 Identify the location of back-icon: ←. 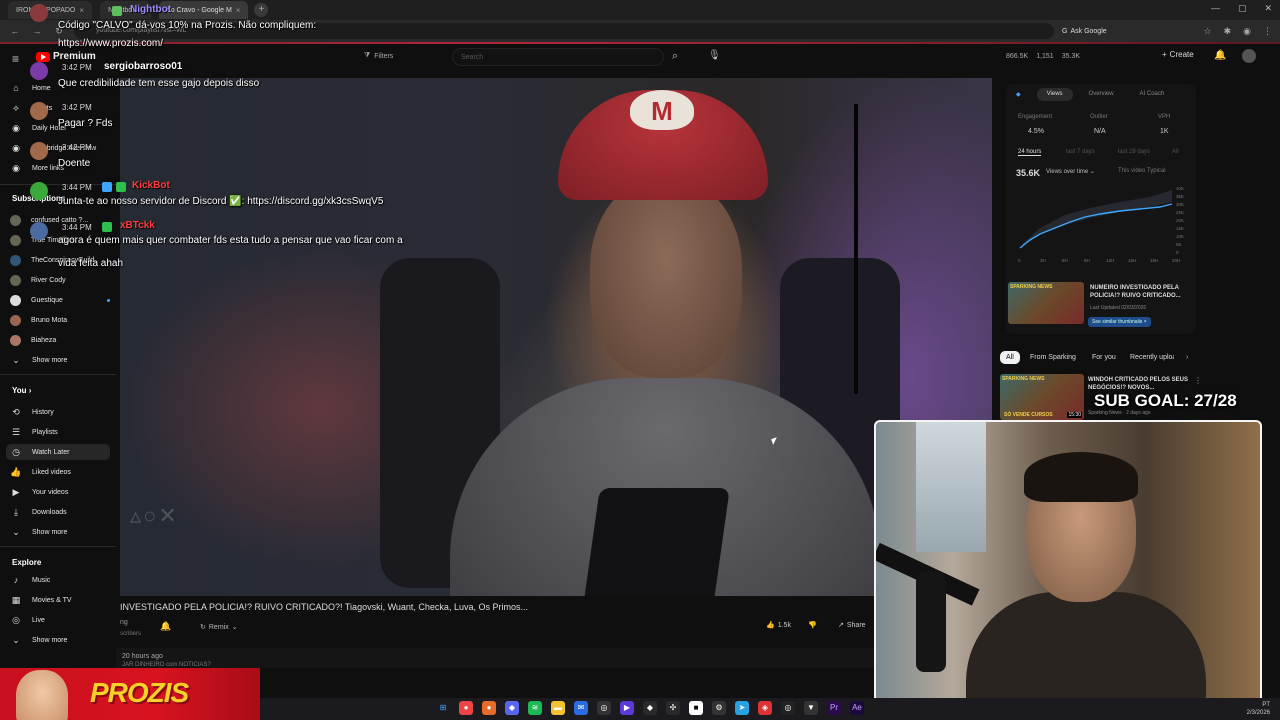
(15, 31).